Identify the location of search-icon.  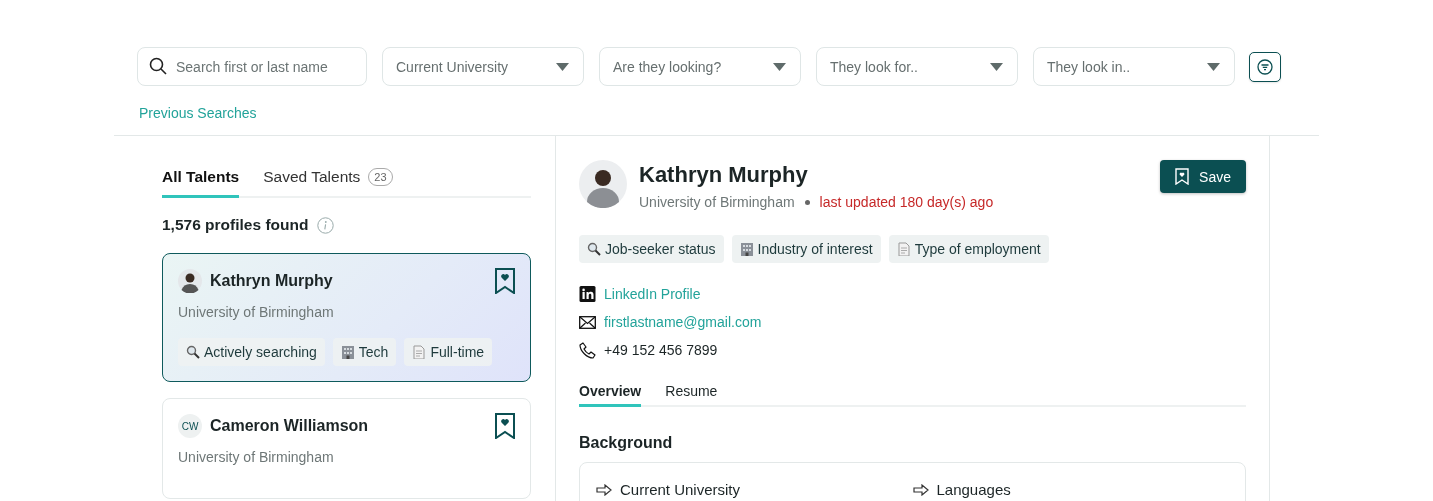
(158, 66).